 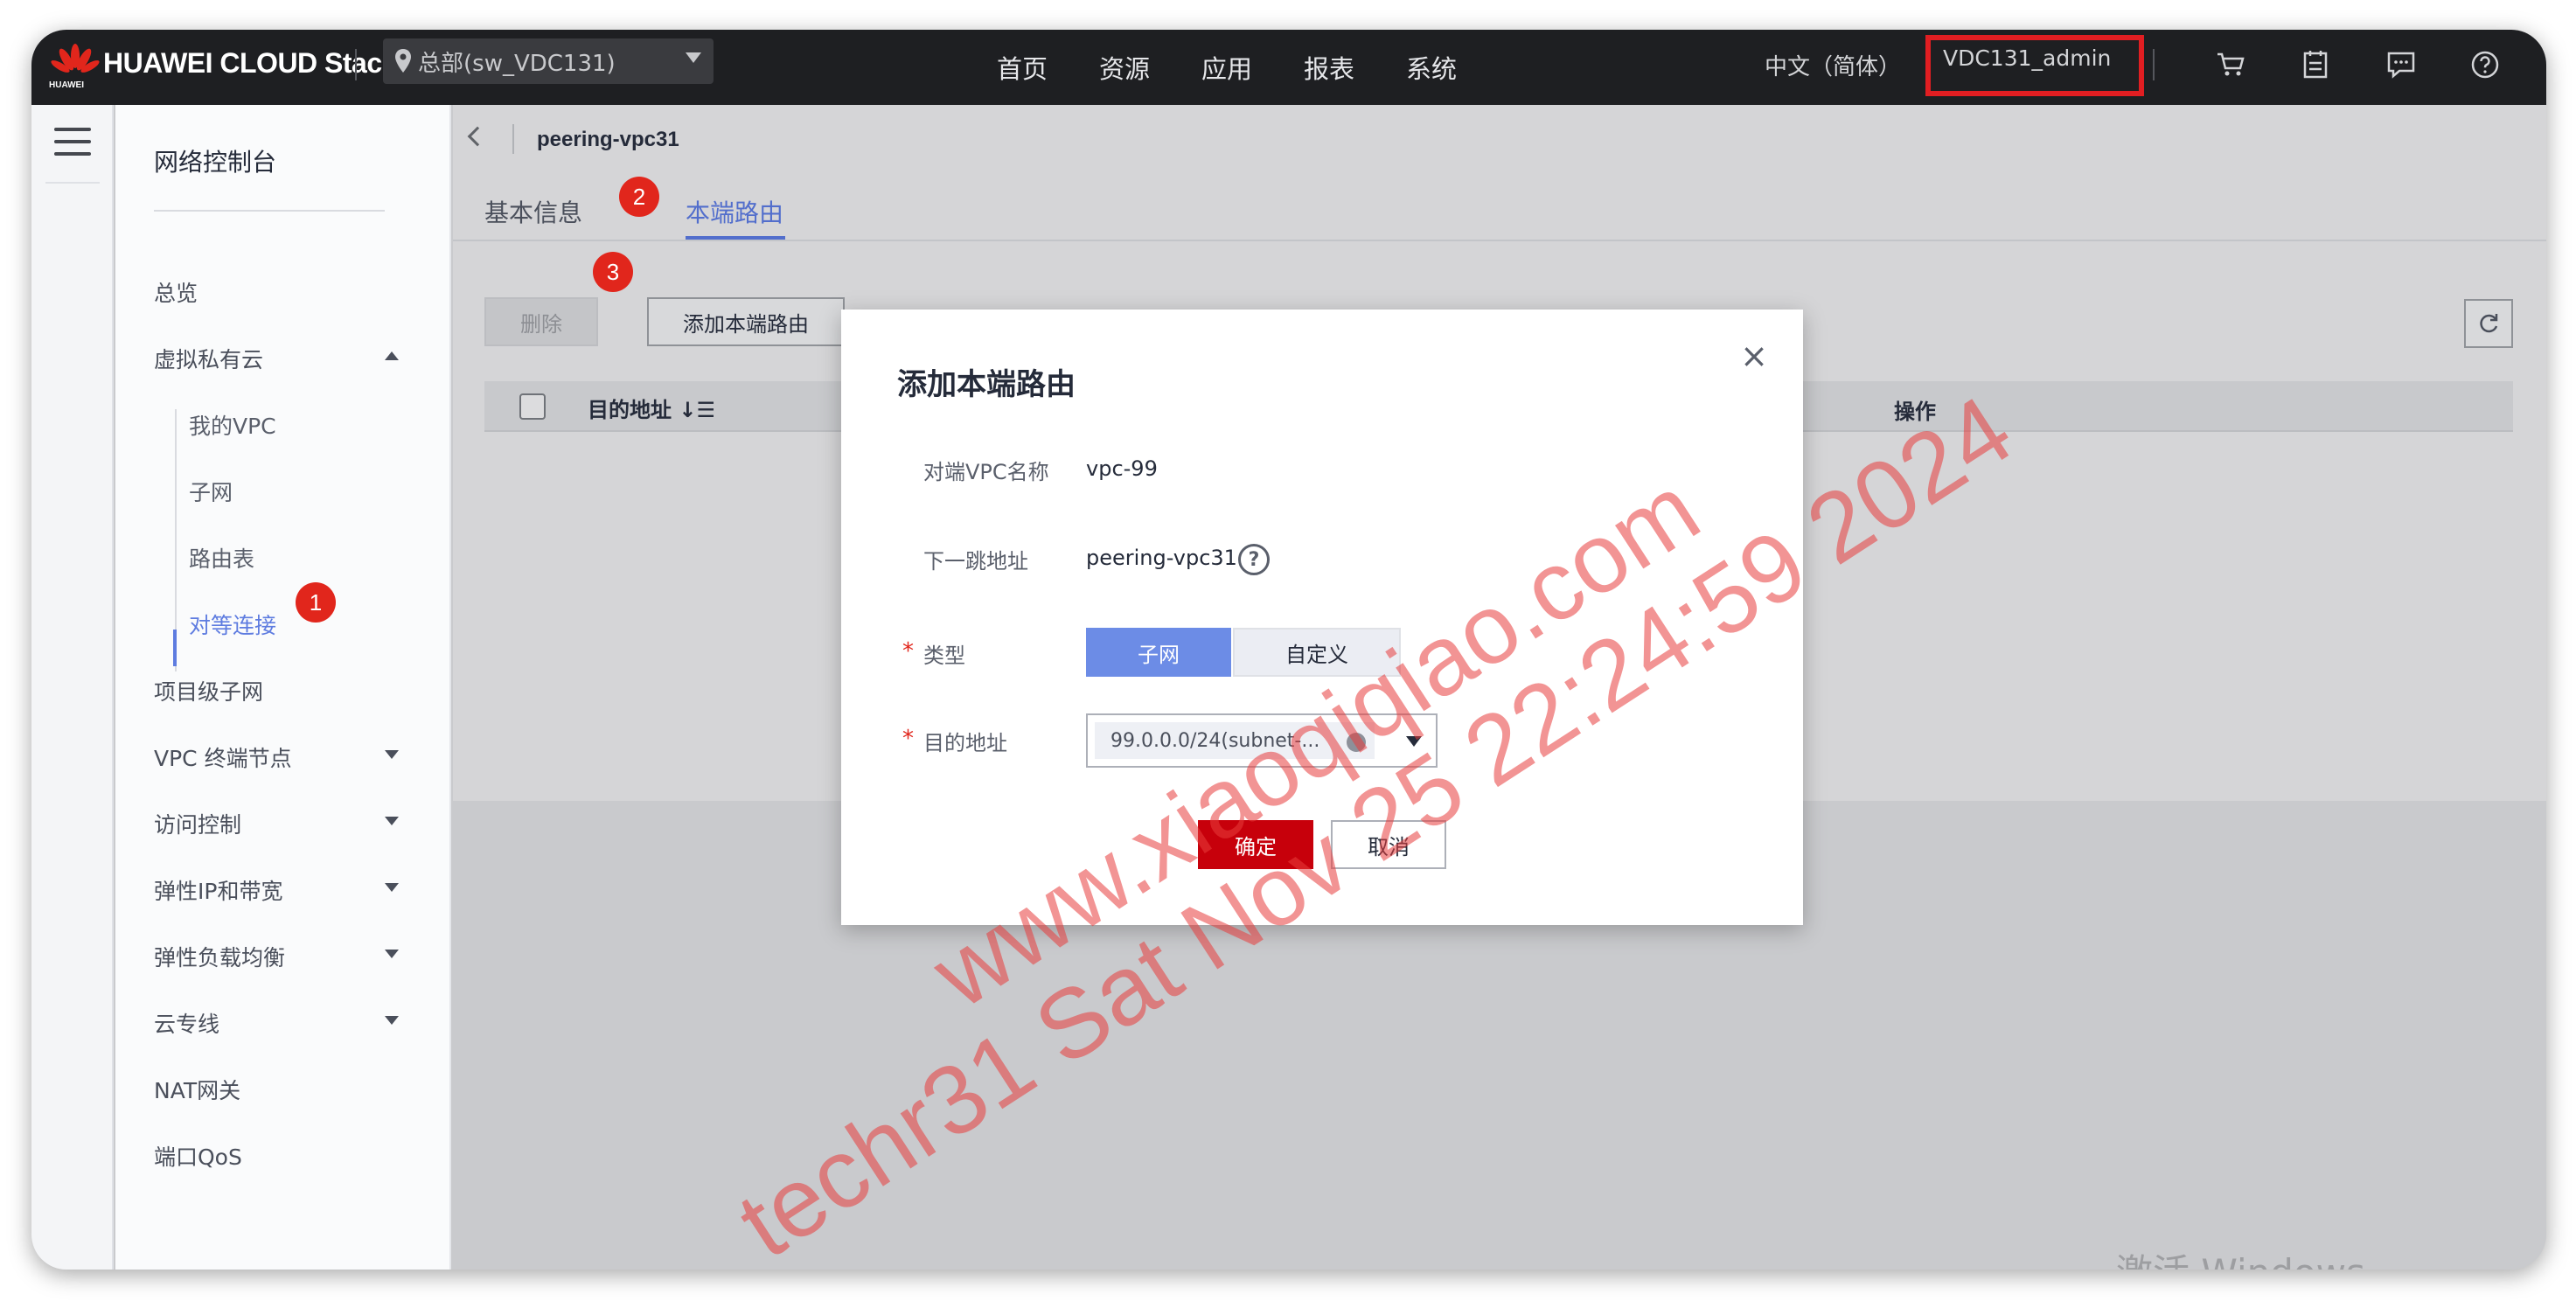 I want to click on destination-label: 目的地址, so click(x=965, y=743).